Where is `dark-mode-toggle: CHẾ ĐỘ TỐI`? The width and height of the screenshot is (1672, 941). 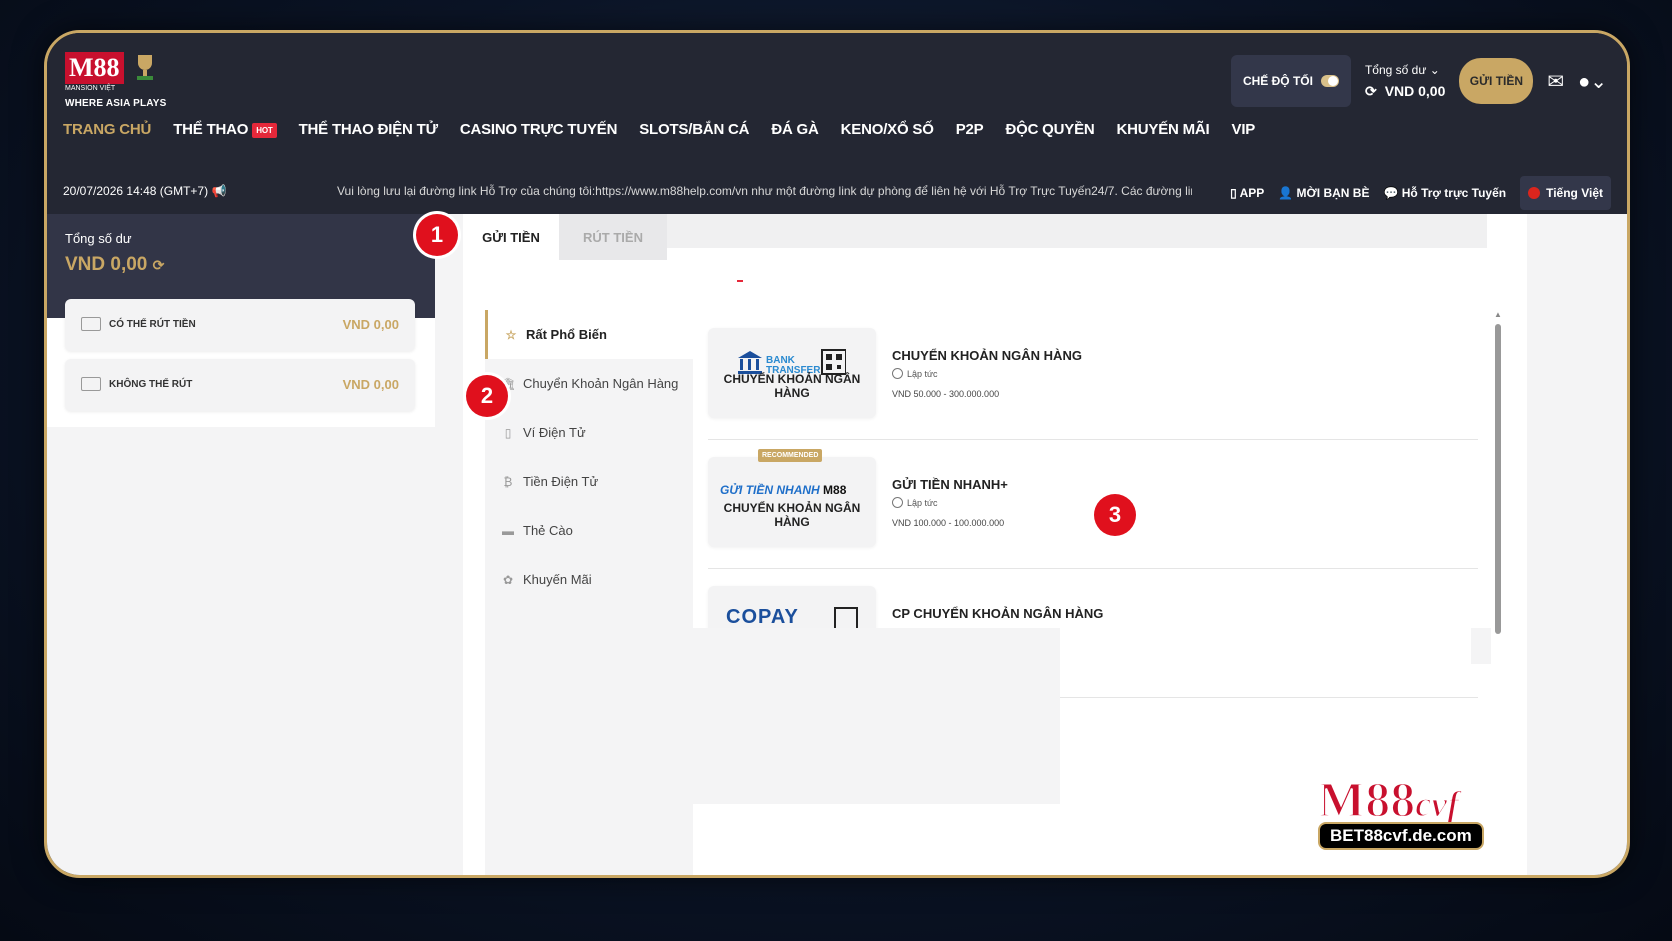
dark-mode-toggle: CHẾ ĐỘ TỐI is located at coordinates (1290, 81).